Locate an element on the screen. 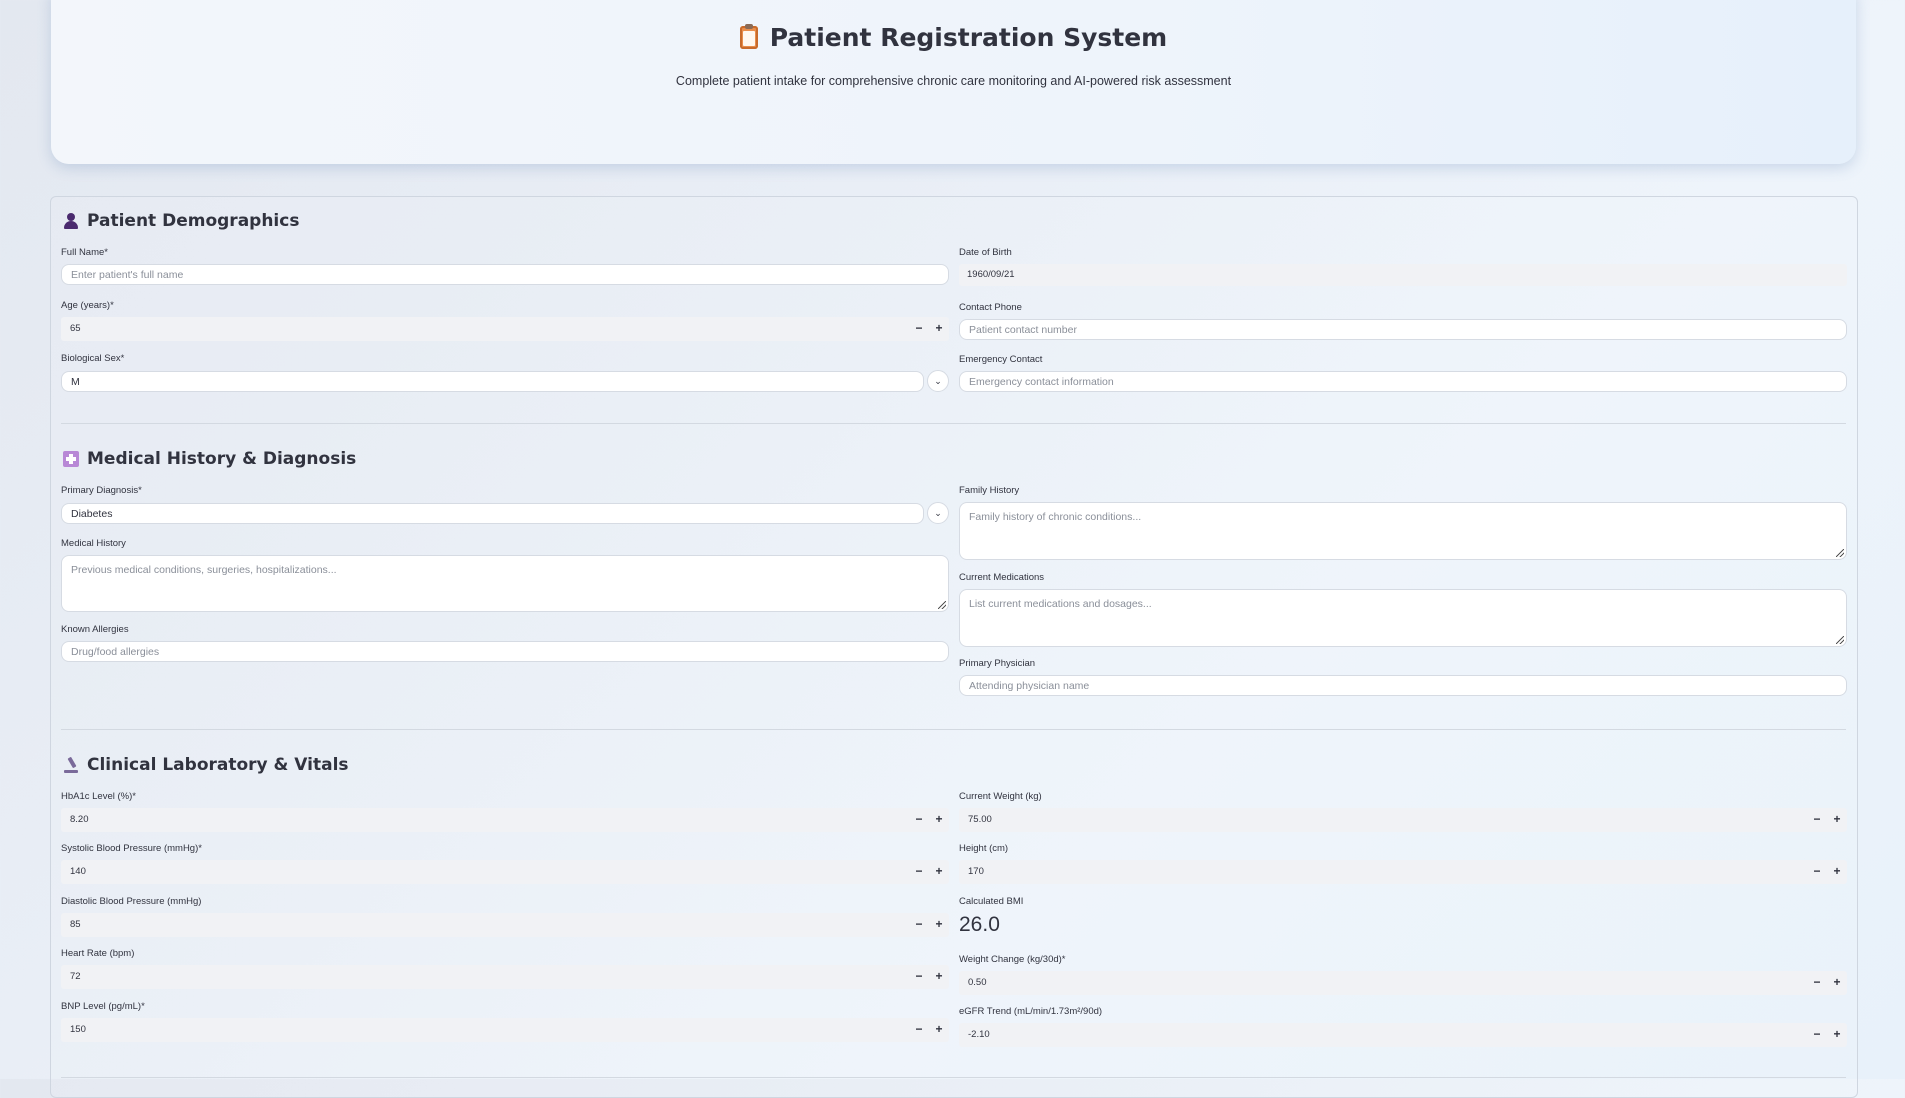 The width and height of the screenshot is (1905, 1098). hba1c-value: 8.20 is located at coordinates (79, 819).